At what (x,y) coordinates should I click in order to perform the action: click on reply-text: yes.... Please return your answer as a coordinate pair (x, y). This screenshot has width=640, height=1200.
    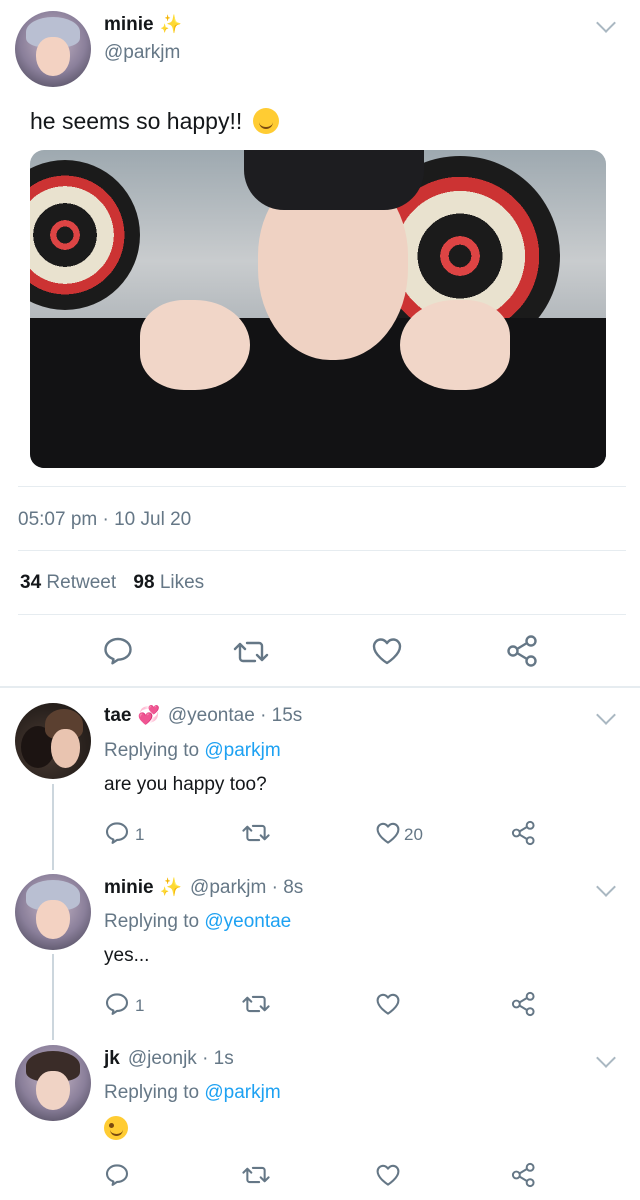
    Looking at the image, I should click on (127, 955).